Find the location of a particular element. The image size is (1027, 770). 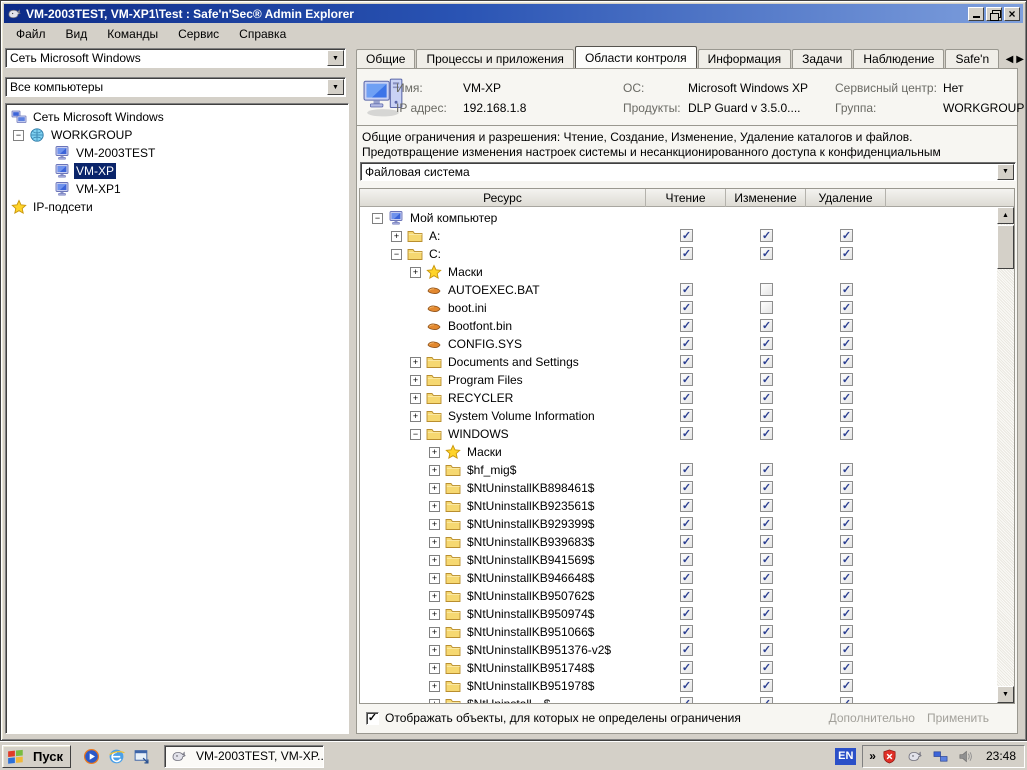

tab-общие: Общие is located at coordinates (386, 58).